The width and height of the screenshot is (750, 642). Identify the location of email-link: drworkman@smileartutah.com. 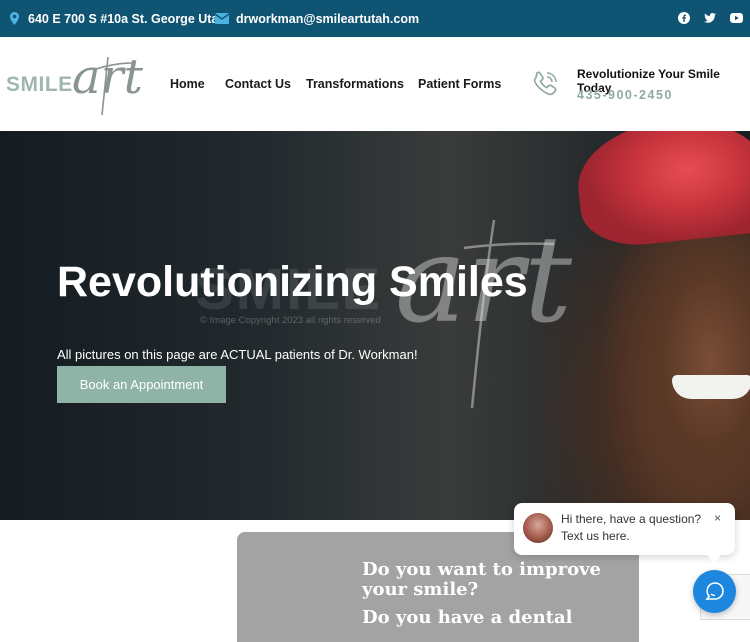
(317, 18).